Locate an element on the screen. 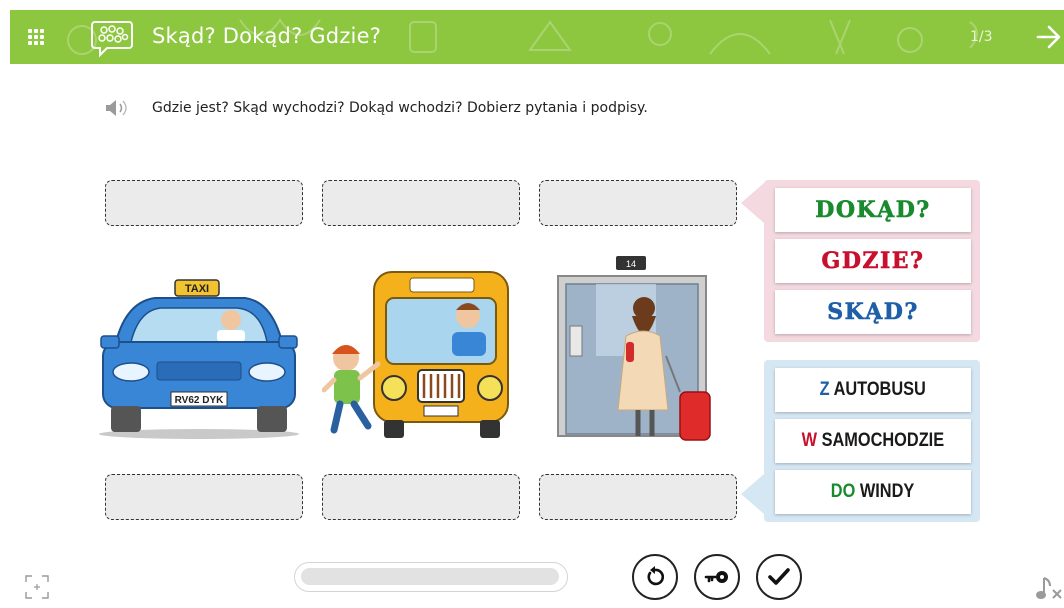 The width and height of the screenshot is (1064, 608). answer-prefix: Z is located at coordinates (824, 389).